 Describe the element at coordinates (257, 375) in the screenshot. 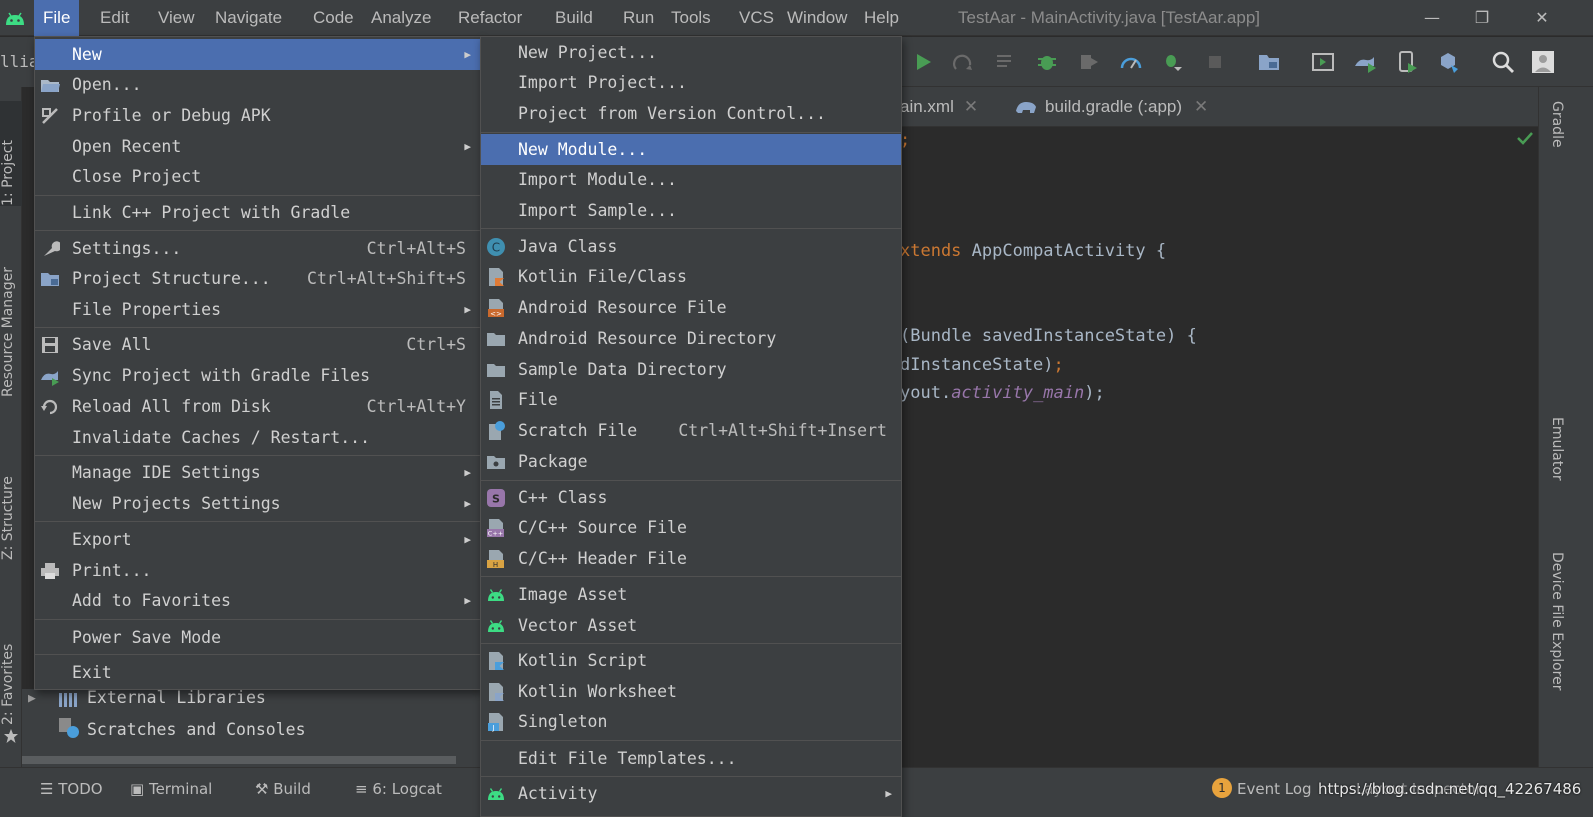

I see `menu-item-sync-project-with-gradle-files: Sync Project with Gradle Files` at that location.